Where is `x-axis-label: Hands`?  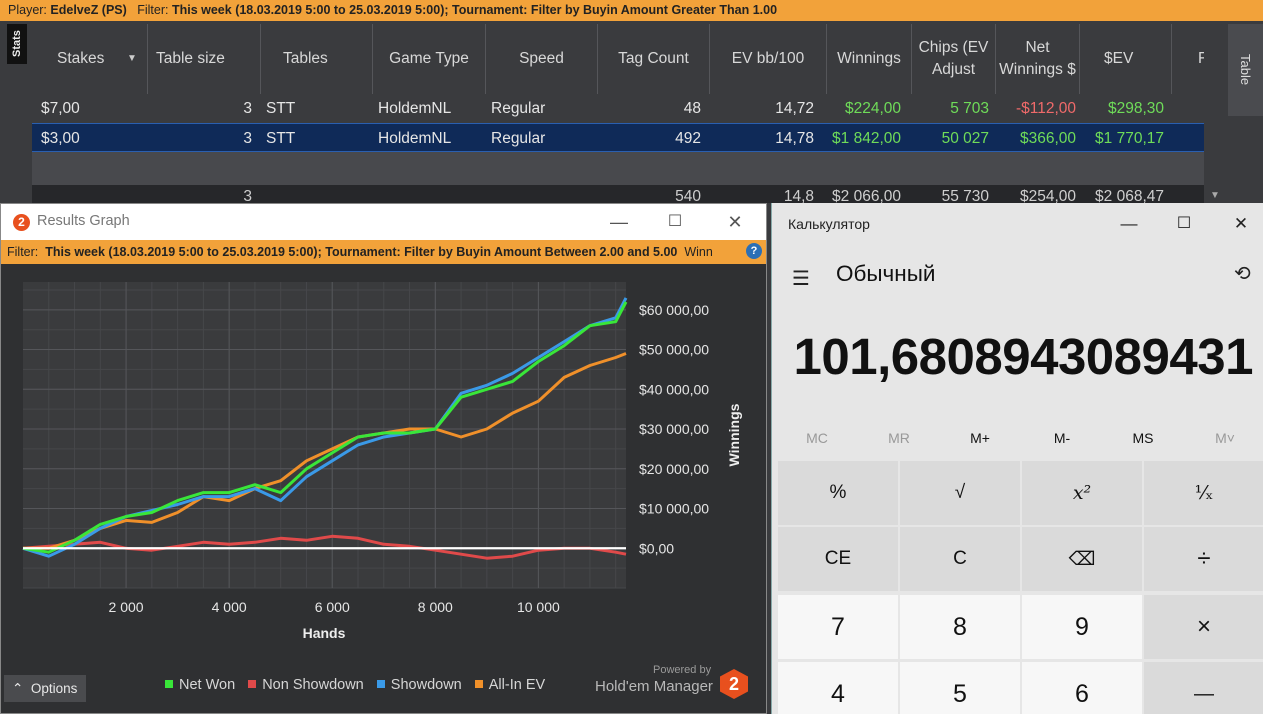 x-axis-label: Hands is located at coordinates (324, 633).